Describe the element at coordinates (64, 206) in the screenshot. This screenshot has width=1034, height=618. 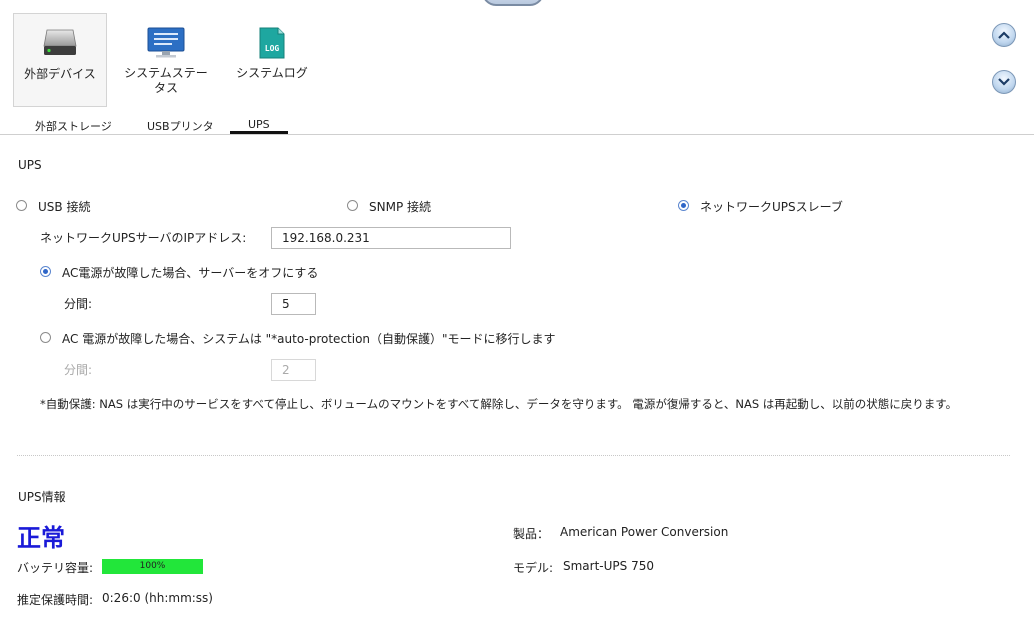
I see `usb-connection-label: USB 接続` at that location.